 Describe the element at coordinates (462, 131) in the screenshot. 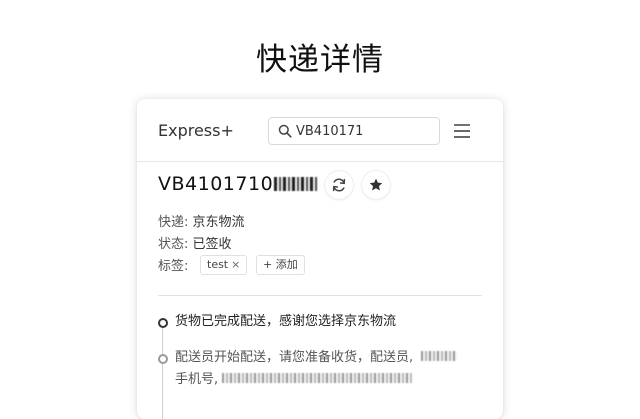

I see `hamburger-menu-icon` at that location.